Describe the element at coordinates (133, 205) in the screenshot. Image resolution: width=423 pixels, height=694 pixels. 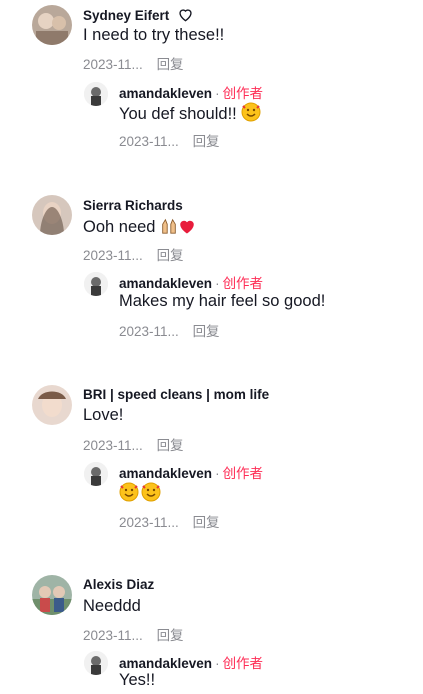
I see `comment-username: Sierra Richards` at that location.